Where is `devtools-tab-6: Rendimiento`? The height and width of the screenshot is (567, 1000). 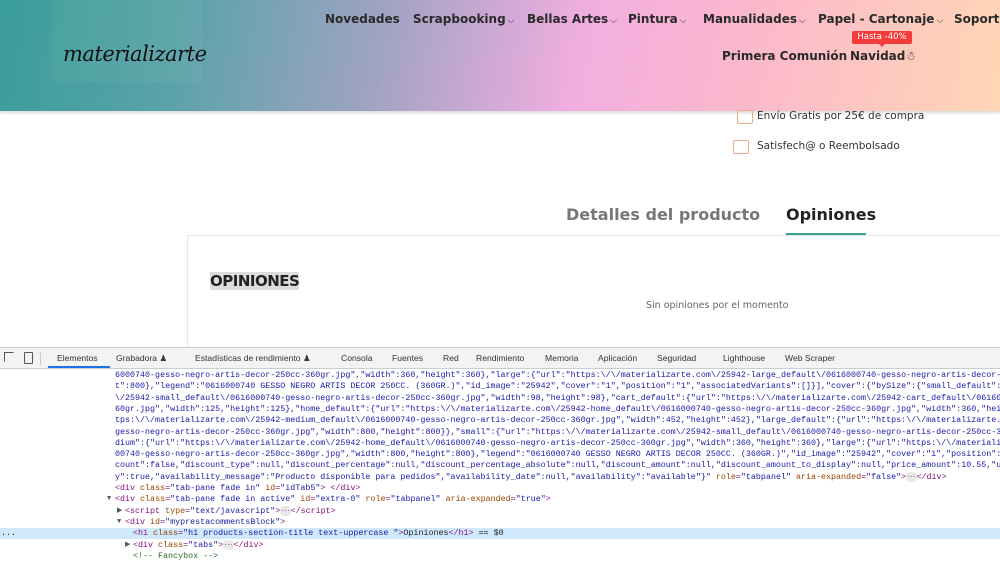 devtools-tab-6: Rendimiento is located at coordinates (500, 358).